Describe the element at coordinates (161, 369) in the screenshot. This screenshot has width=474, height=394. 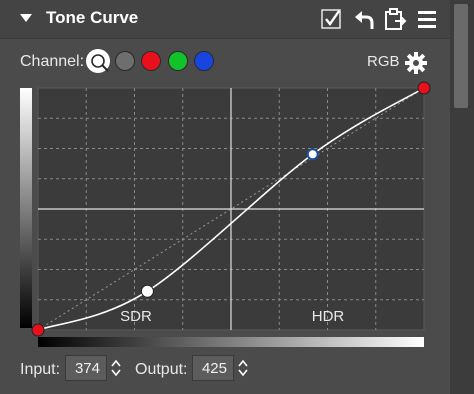
I see `output-label: Output:` at that location.